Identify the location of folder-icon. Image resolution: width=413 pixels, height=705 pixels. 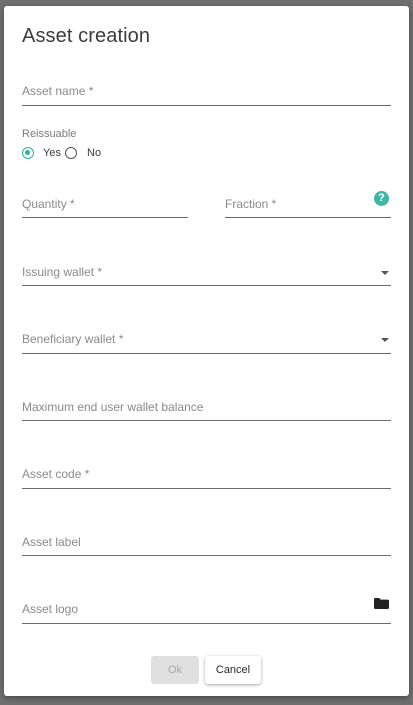
(381, 603).